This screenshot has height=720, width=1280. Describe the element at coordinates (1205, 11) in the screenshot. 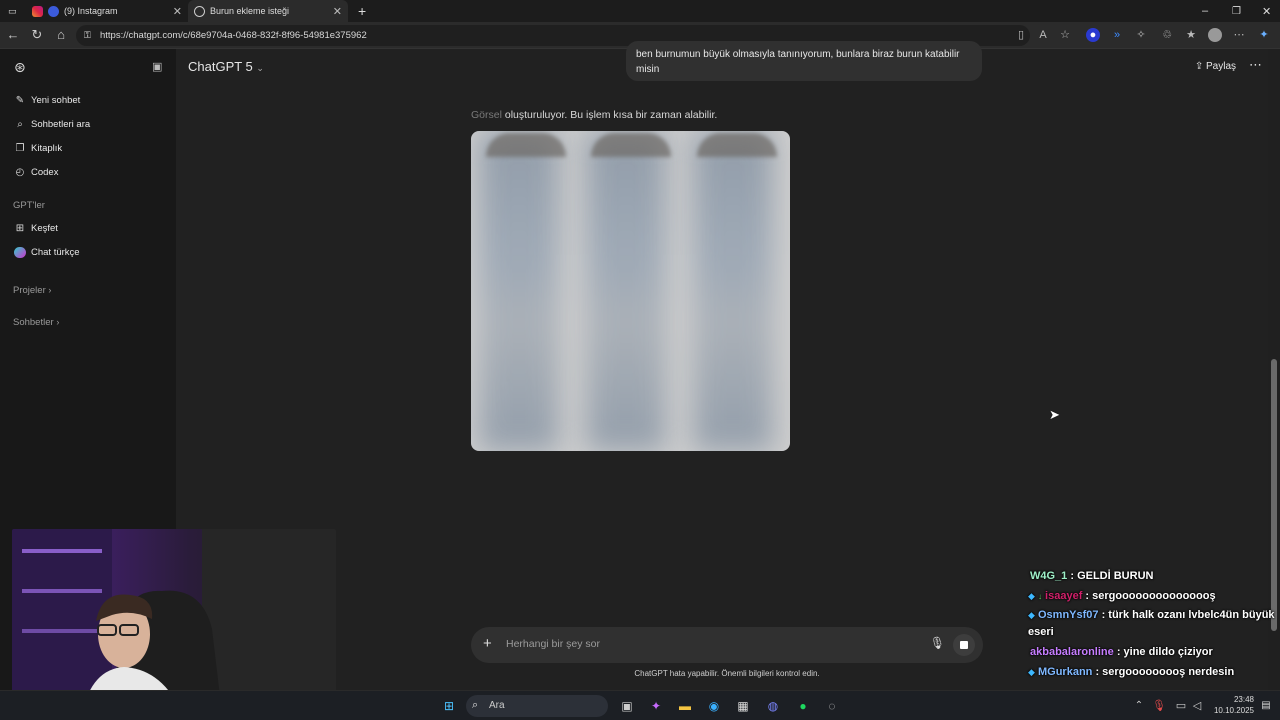

I see `minimize-button: –` at that location.